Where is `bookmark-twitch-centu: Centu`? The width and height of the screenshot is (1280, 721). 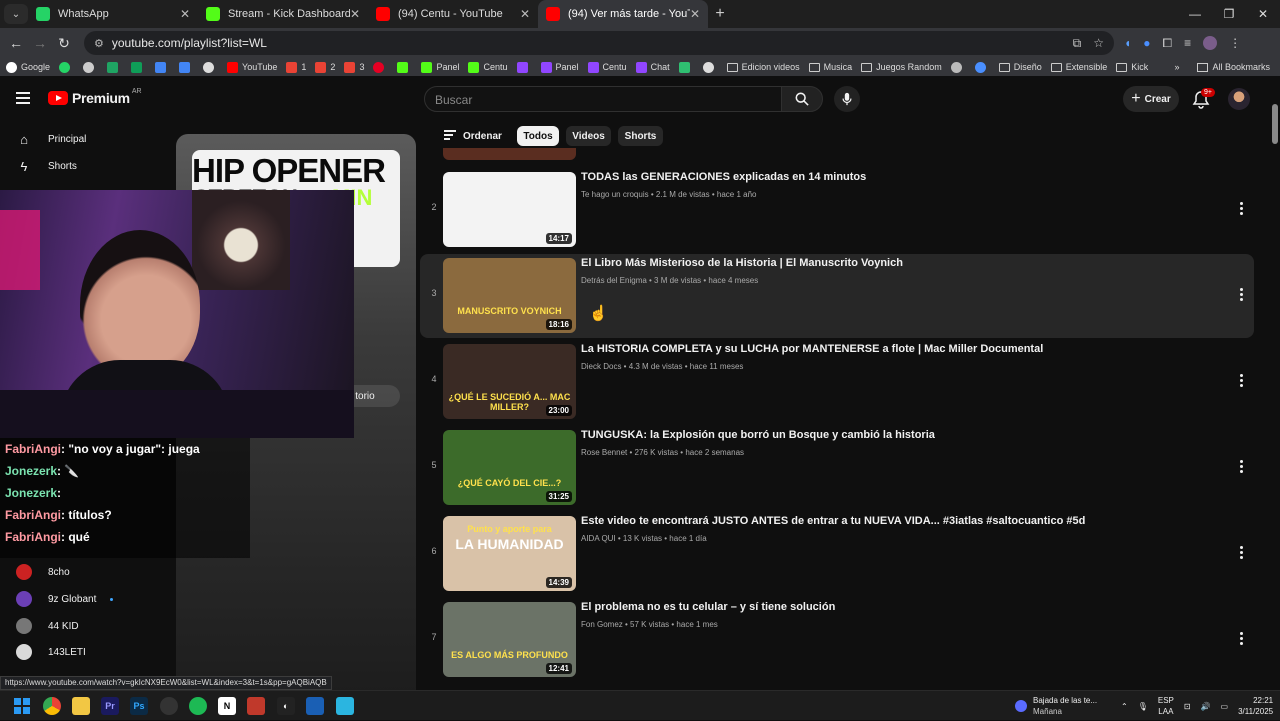
bookmark-twitch-centu: Centu is located at coordinates (607, 67).